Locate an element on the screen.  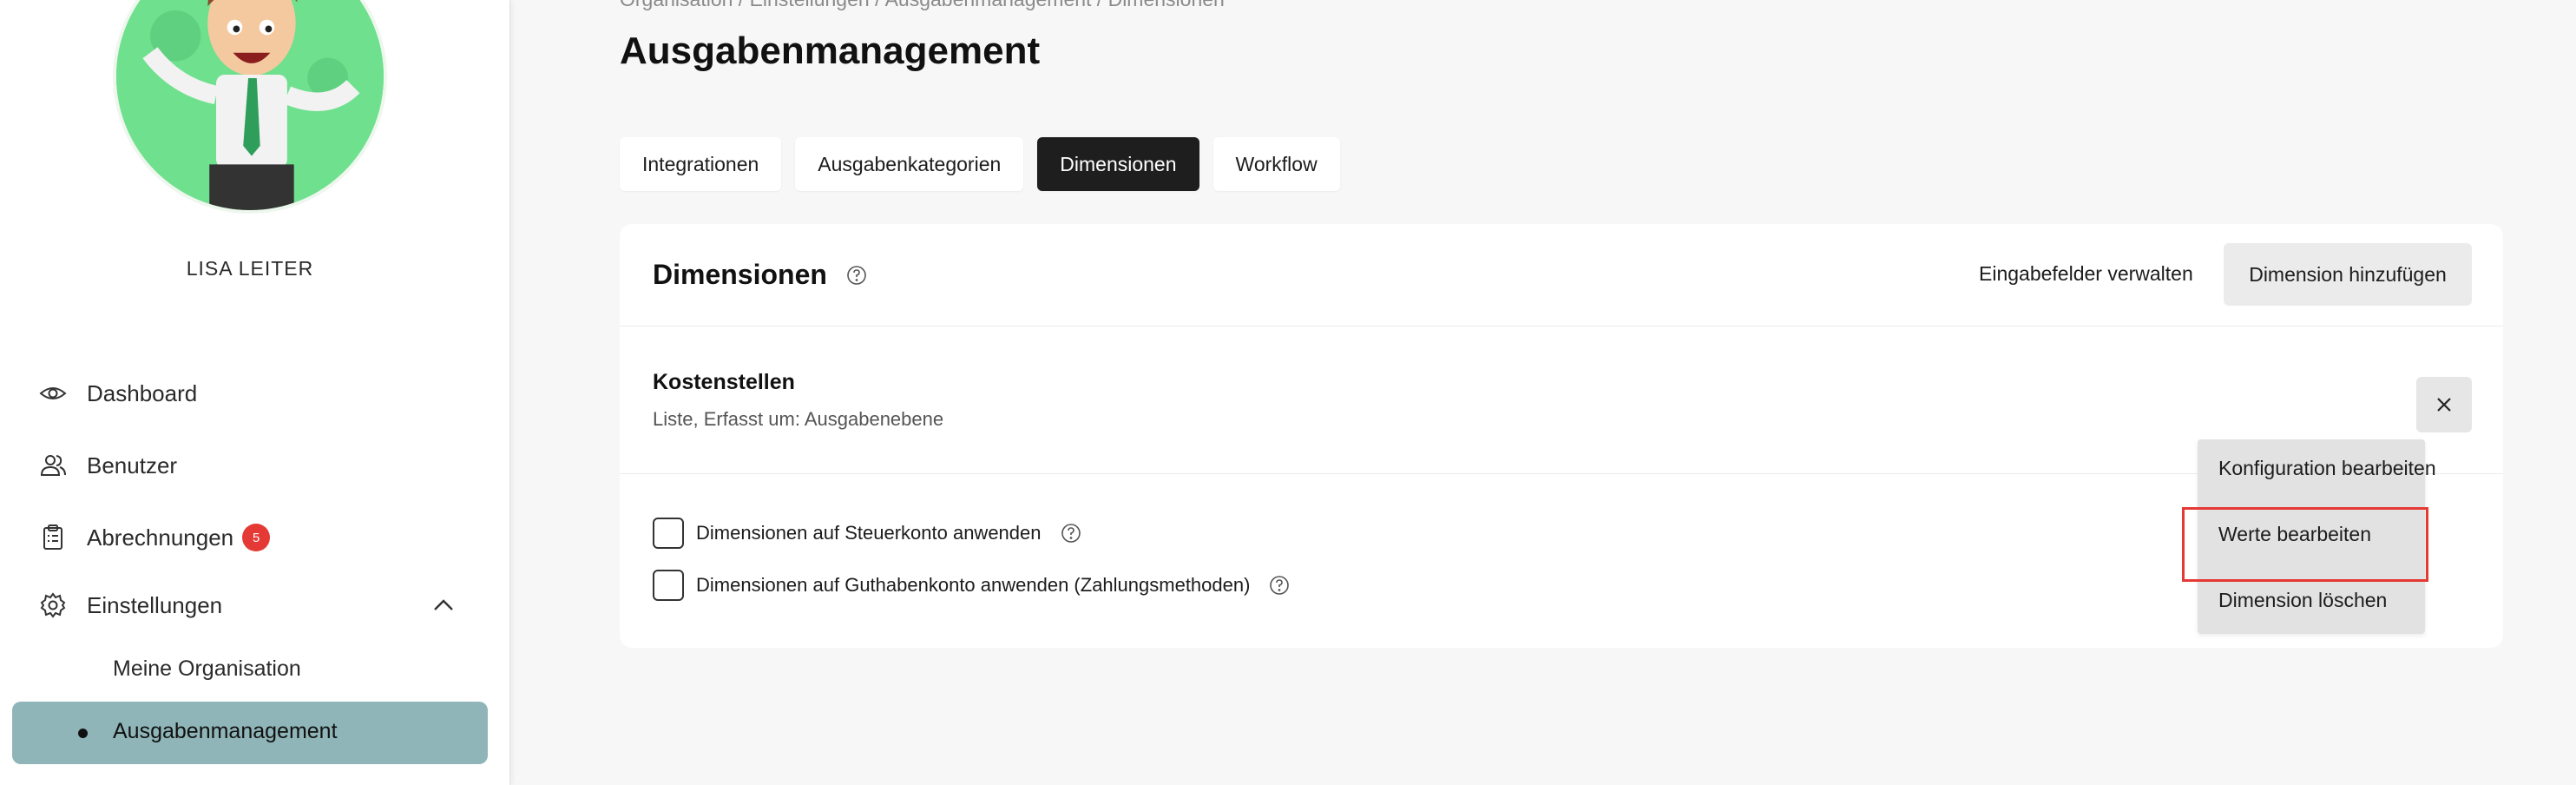
nav-label-dashboard: Dashboard is located at coordinates (142, 392).